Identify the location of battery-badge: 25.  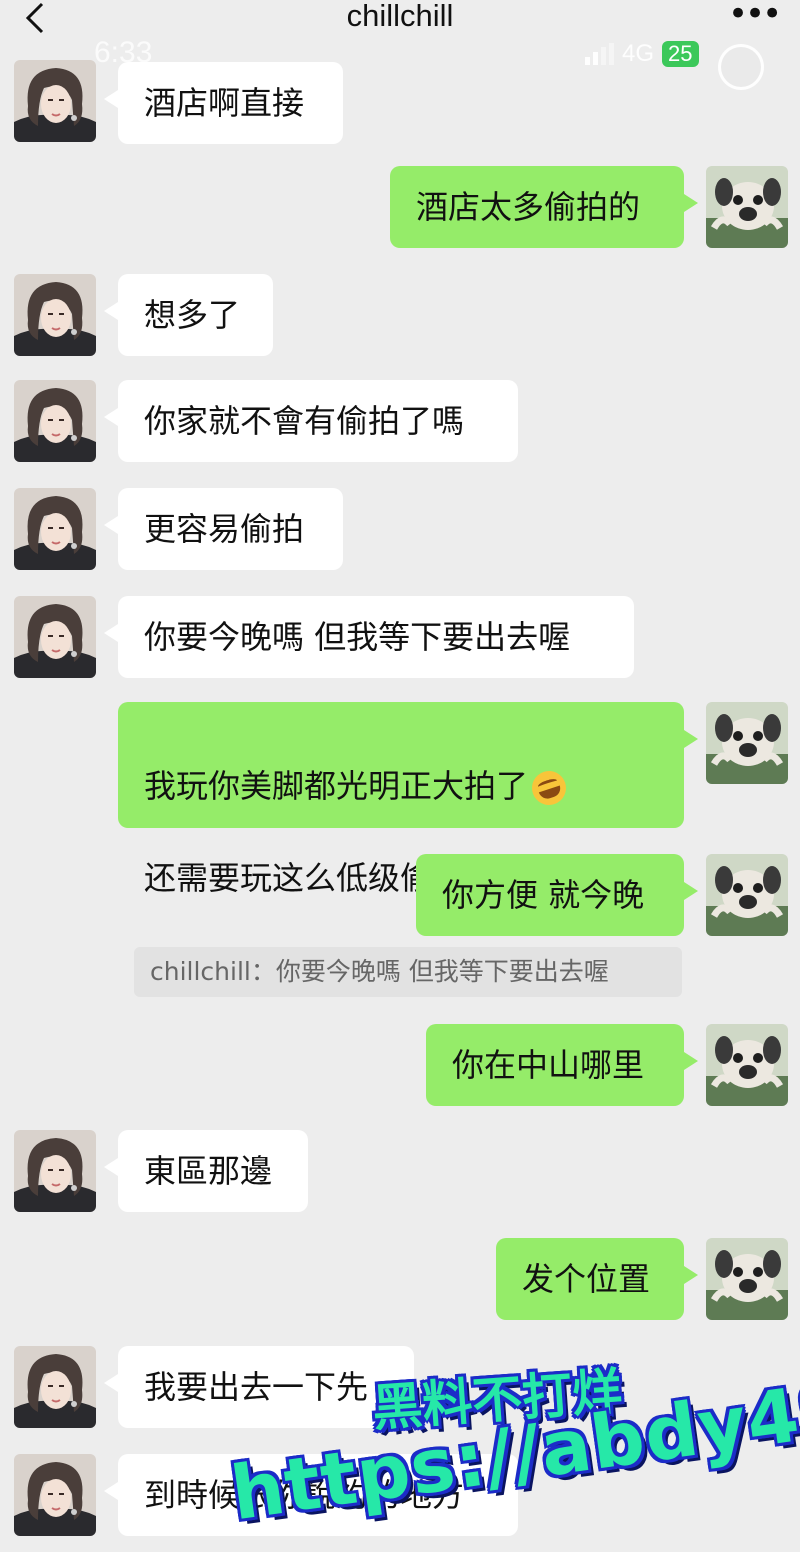
(680, 54).